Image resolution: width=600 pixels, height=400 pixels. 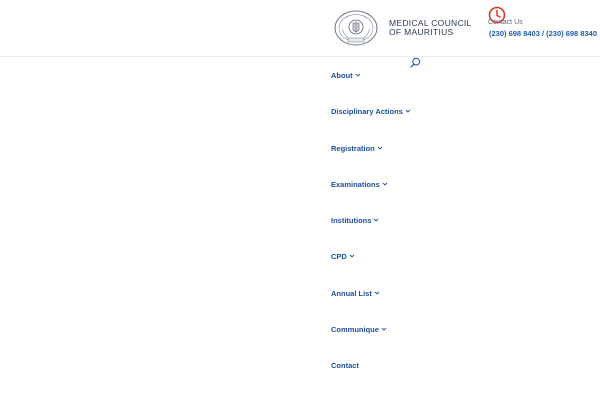 What do you see at coordinates (351, 221) in the screenshot?
I see `nav-item-label: Institutions` at bounding box center [351, 221].